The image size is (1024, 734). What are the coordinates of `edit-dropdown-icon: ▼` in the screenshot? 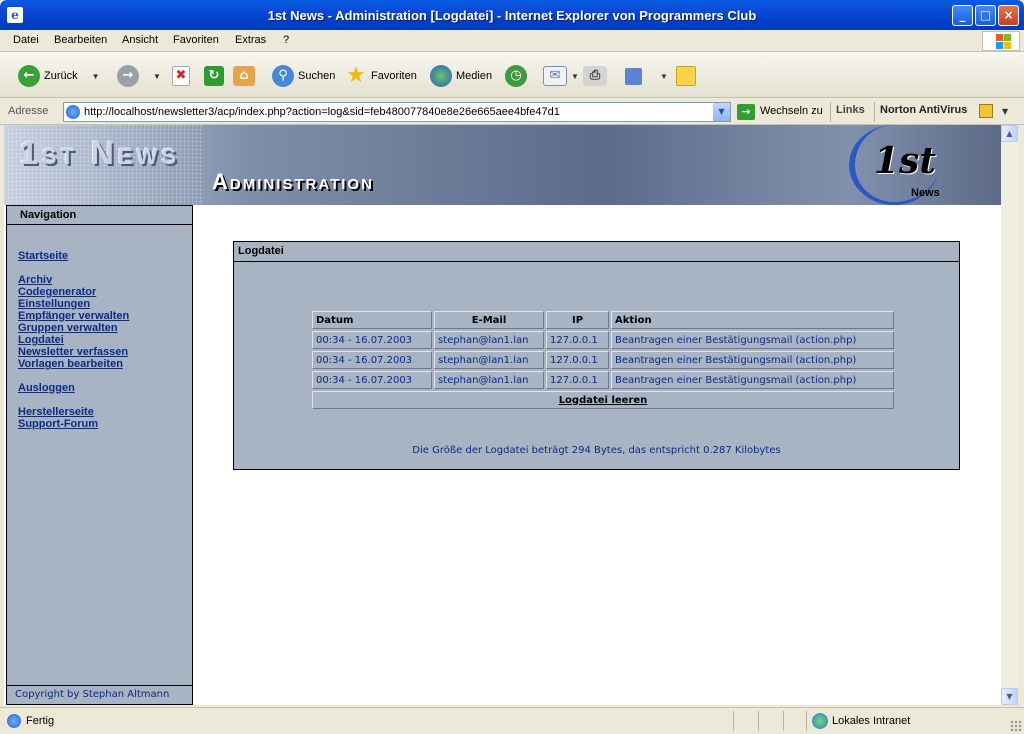 It's located at (664, 76).